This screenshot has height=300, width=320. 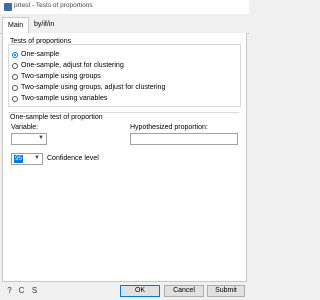 What do you see at coordinates (123, 112) in the screenshot?
I see `section-divider` at bounding box center [123, 112].